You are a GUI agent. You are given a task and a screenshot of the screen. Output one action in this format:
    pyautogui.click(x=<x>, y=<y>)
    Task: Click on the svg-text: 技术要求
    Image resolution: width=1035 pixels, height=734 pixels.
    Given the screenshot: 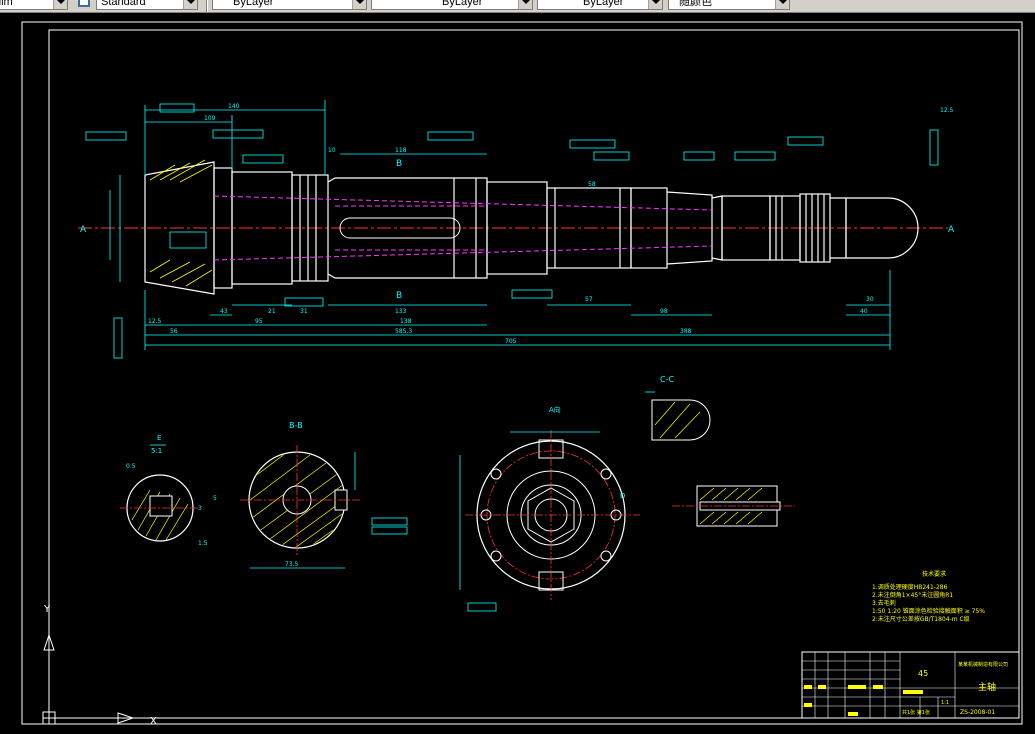 What is the action you would take?
    pyautogui.click(x=934, y=574)
    